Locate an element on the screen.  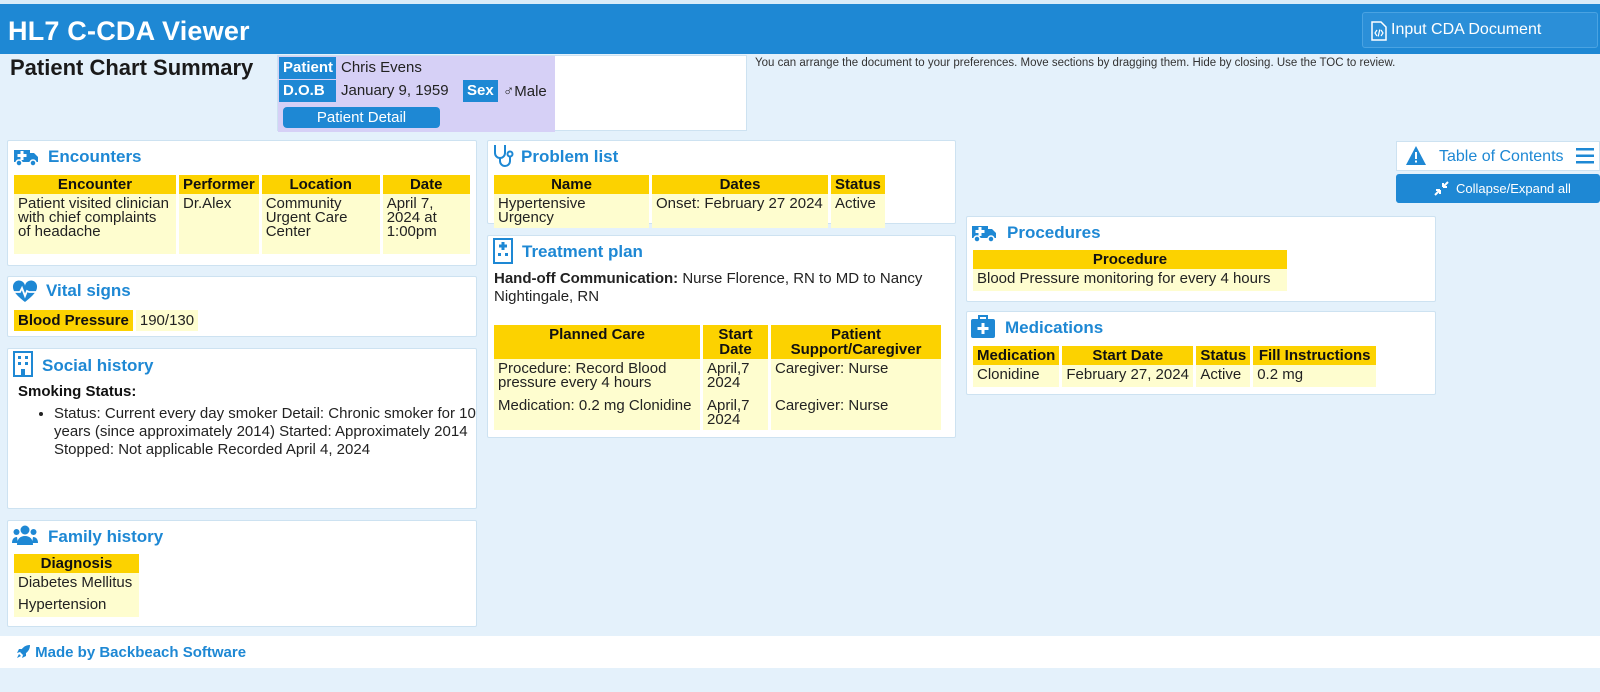
vital-signs-section: Vital signs Blood Pressure 190/130 is located at coordinates (242, 306).